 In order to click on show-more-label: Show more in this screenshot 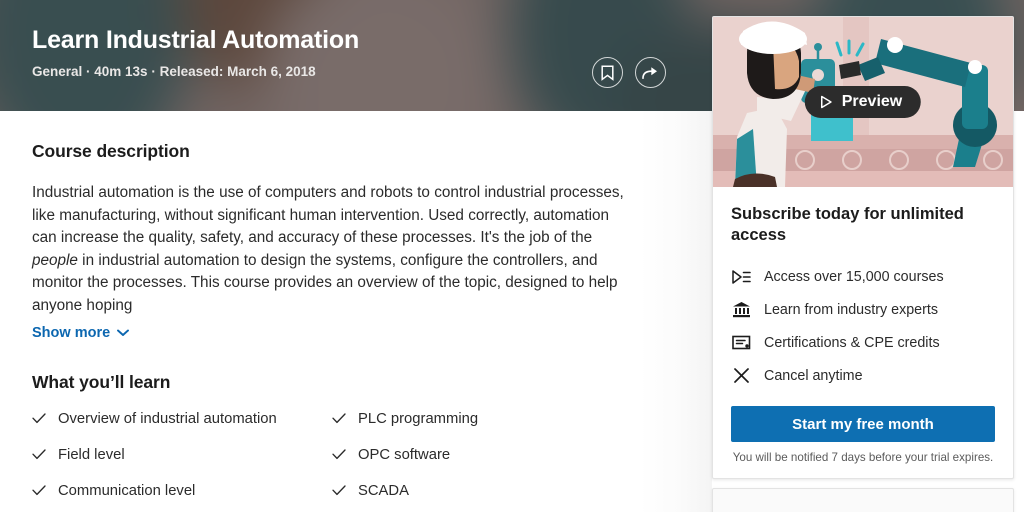, I will do `click(71, 332)`.